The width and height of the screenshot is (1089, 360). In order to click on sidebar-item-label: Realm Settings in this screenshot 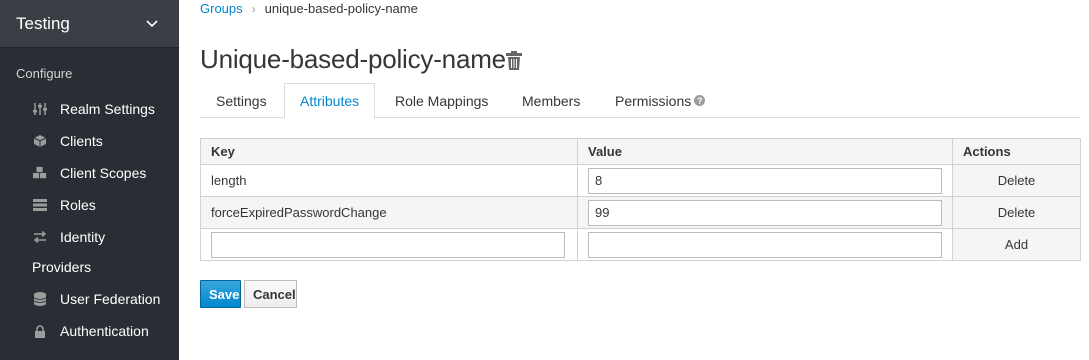, I will do `click(107, 109)`.